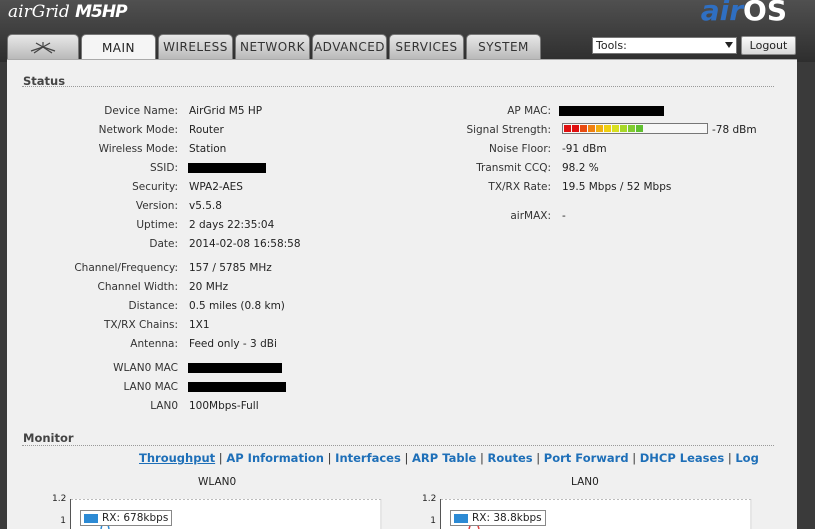  Describe the element at coordinates (230, 268) in the screenshot. I see `status-value: 157 / 5785 MHz` at that location.